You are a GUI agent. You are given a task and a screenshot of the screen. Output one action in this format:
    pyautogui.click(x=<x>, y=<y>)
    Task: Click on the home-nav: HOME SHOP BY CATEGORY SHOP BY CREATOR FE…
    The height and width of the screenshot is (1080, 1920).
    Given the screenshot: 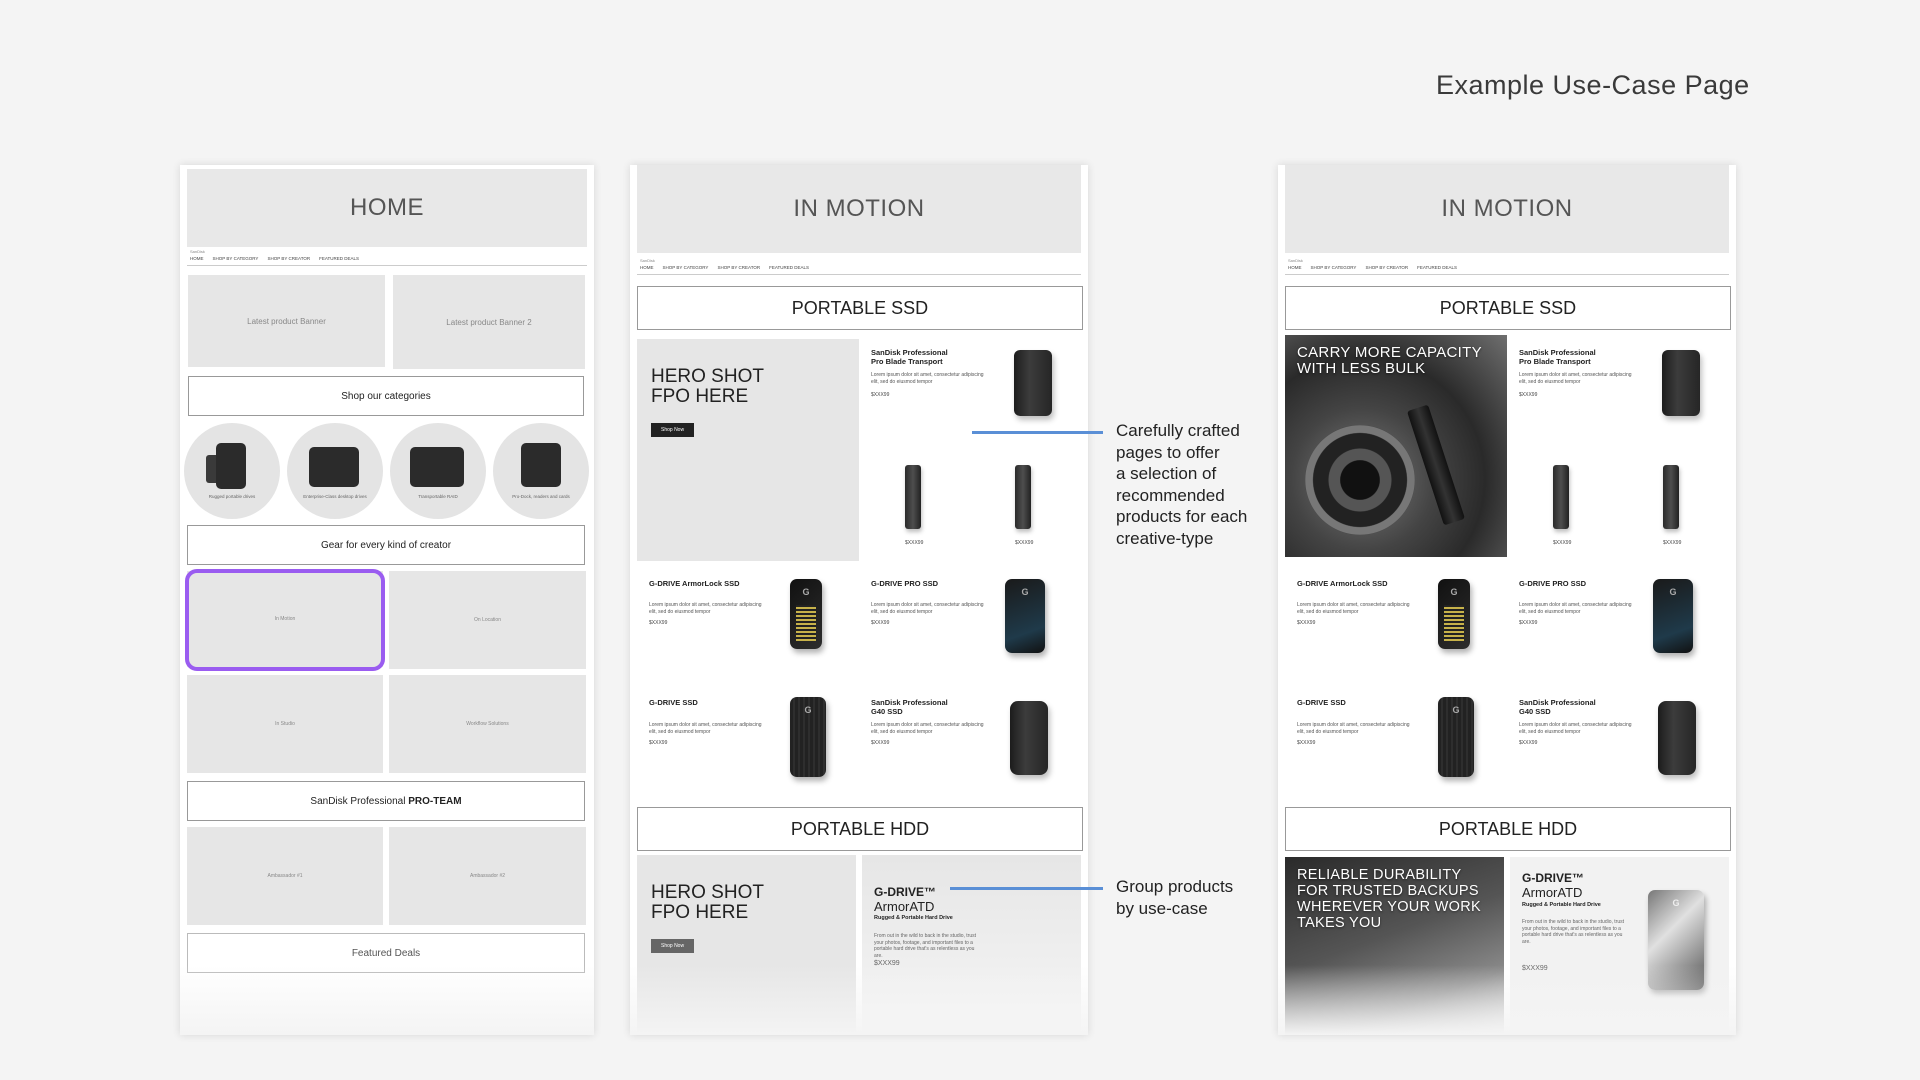 What is the action you would take?
    pyautogui.click(x=274, y=258)
    